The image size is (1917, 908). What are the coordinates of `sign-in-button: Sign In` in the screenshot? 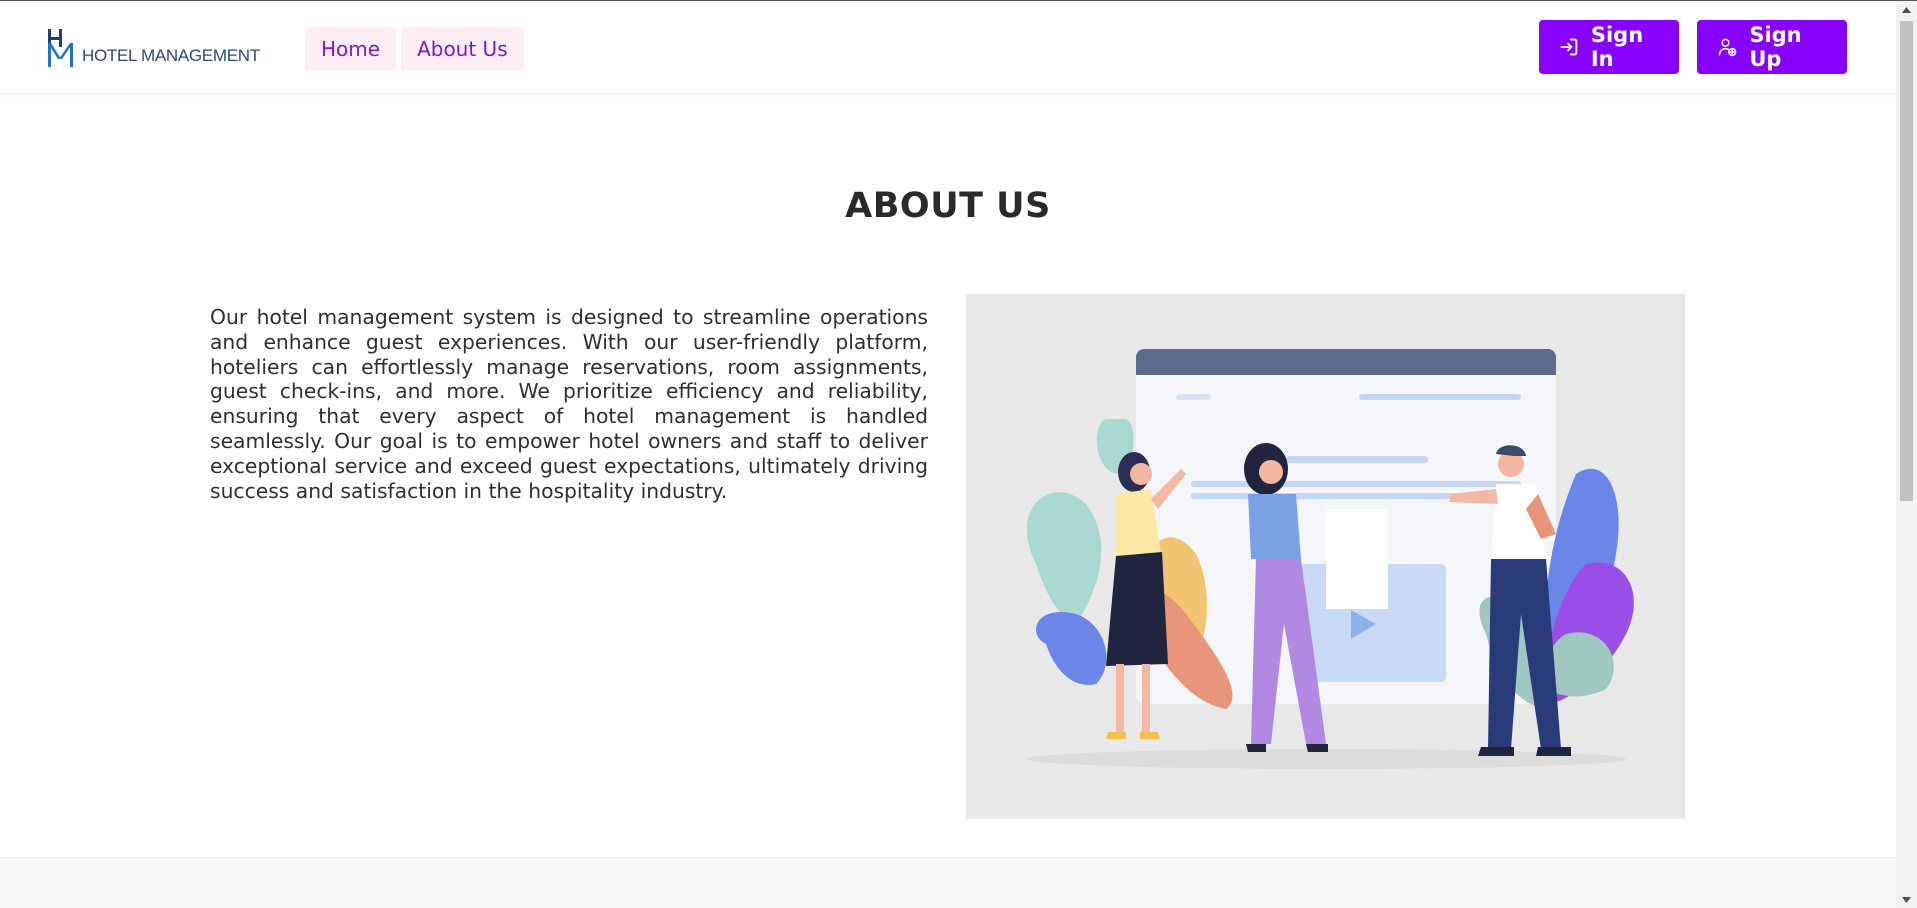 It's located at (1609, 47).